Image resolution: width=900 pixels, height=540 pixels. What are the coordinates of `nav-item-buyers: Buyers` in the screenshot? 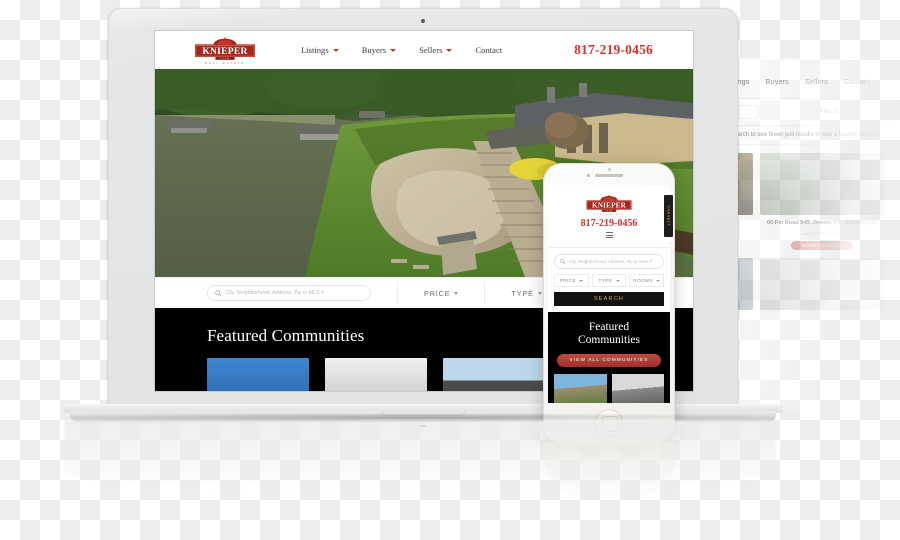 It's located at (379, 50).